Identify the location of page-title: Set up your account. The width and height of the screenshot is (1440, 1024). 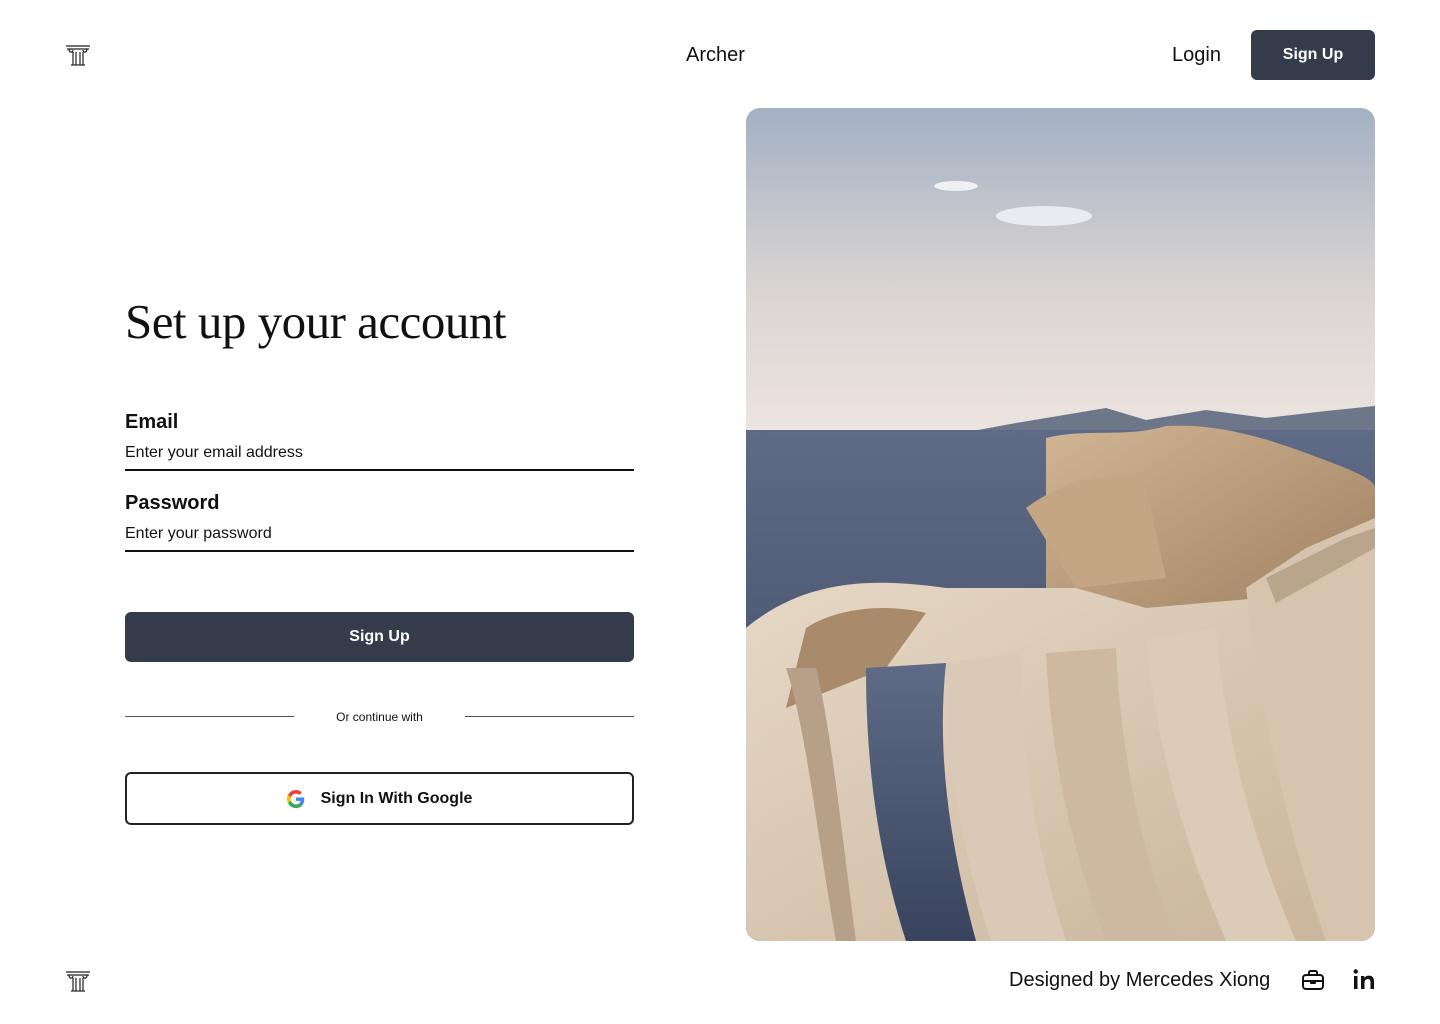
(316, 321).